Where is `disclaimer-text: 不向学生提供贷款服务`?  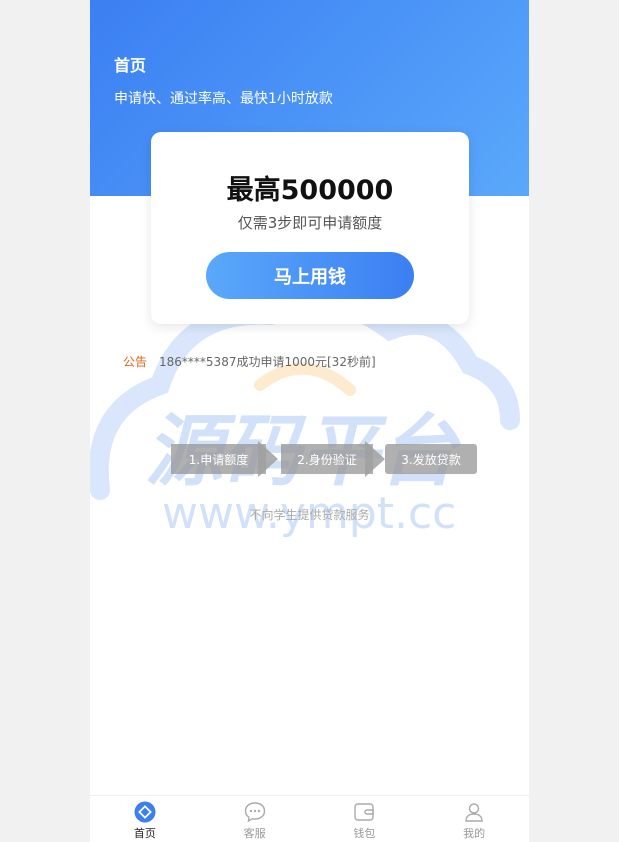 disclaimer-text: 不向学生提供贷款服务 is located at coordinates (309, 515).